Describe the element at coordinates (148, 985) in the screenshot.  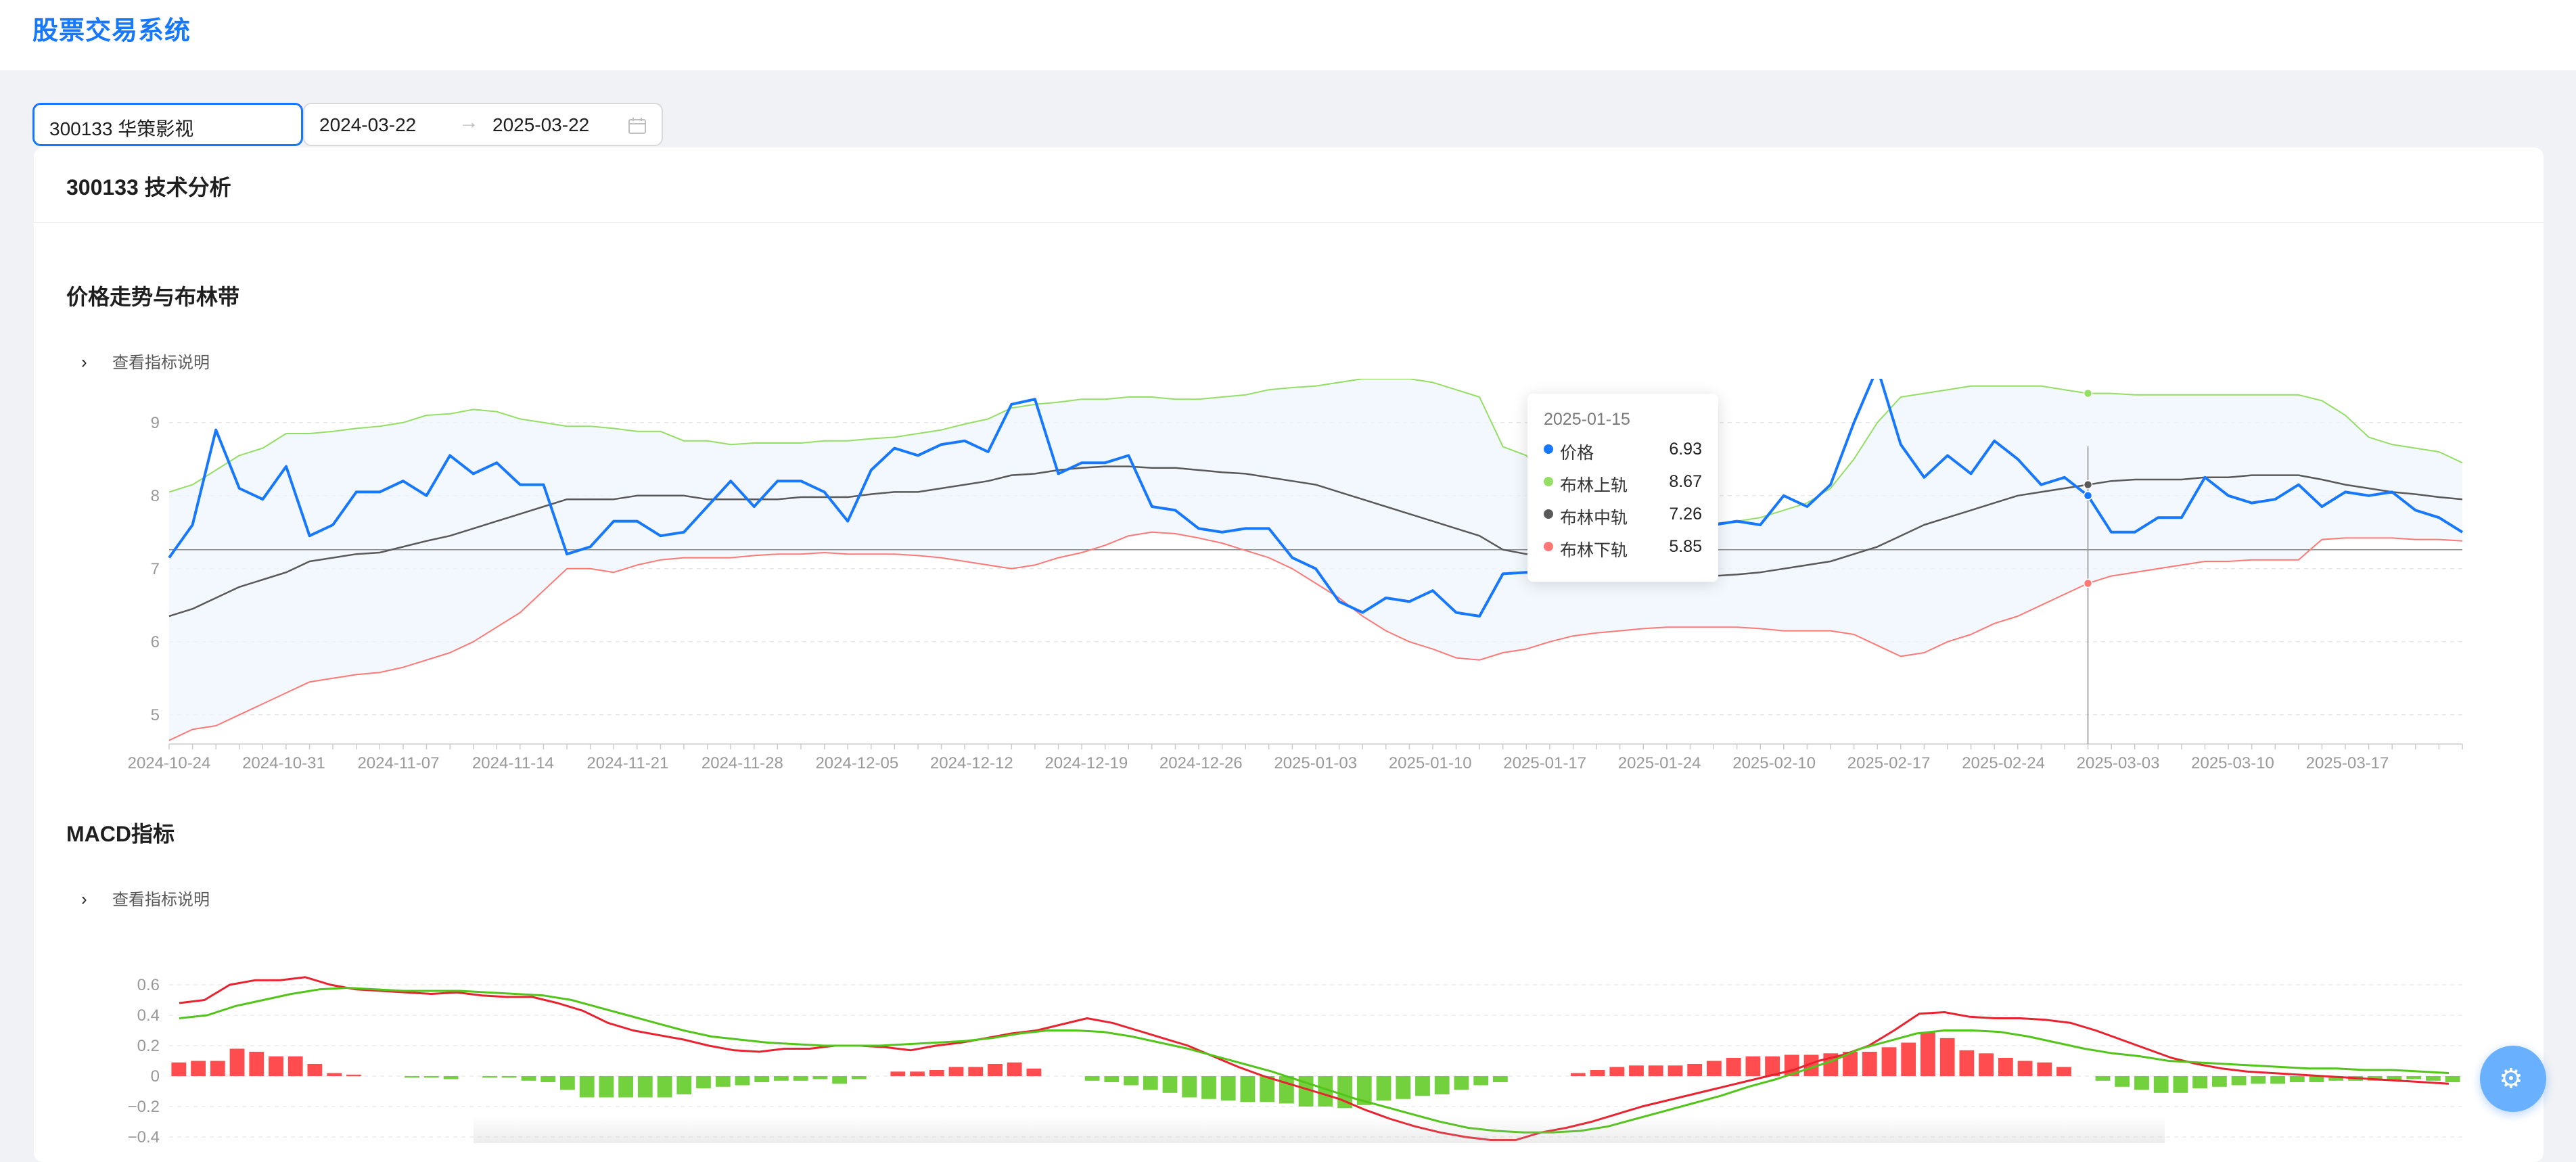
I see `y-tick-label: 0.6` at that location.